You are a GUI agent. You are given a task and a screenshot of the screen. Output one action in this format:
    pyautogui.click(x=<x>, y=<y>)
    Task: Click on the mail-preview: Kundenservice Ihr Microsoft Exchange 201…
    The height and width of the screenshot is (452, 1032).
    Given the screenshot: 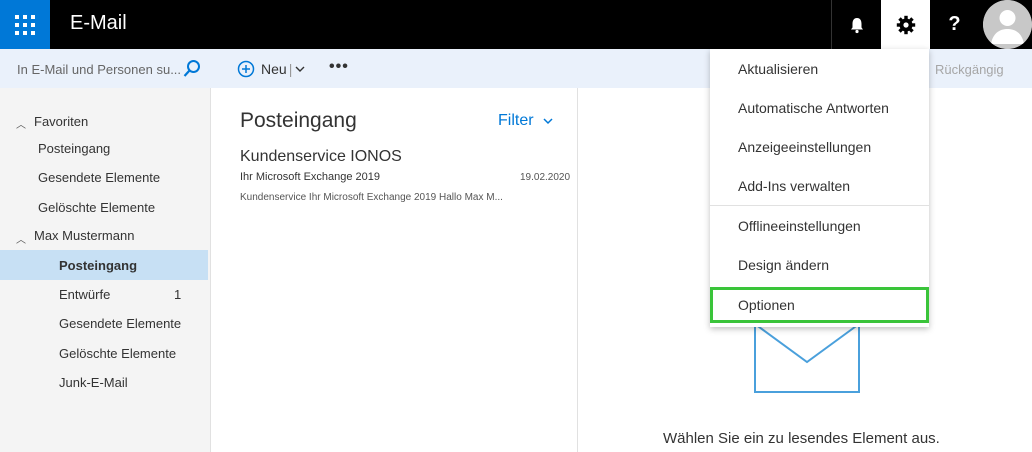 What is the action you would take?
    pyautogui.click(x=371, y=197)
    